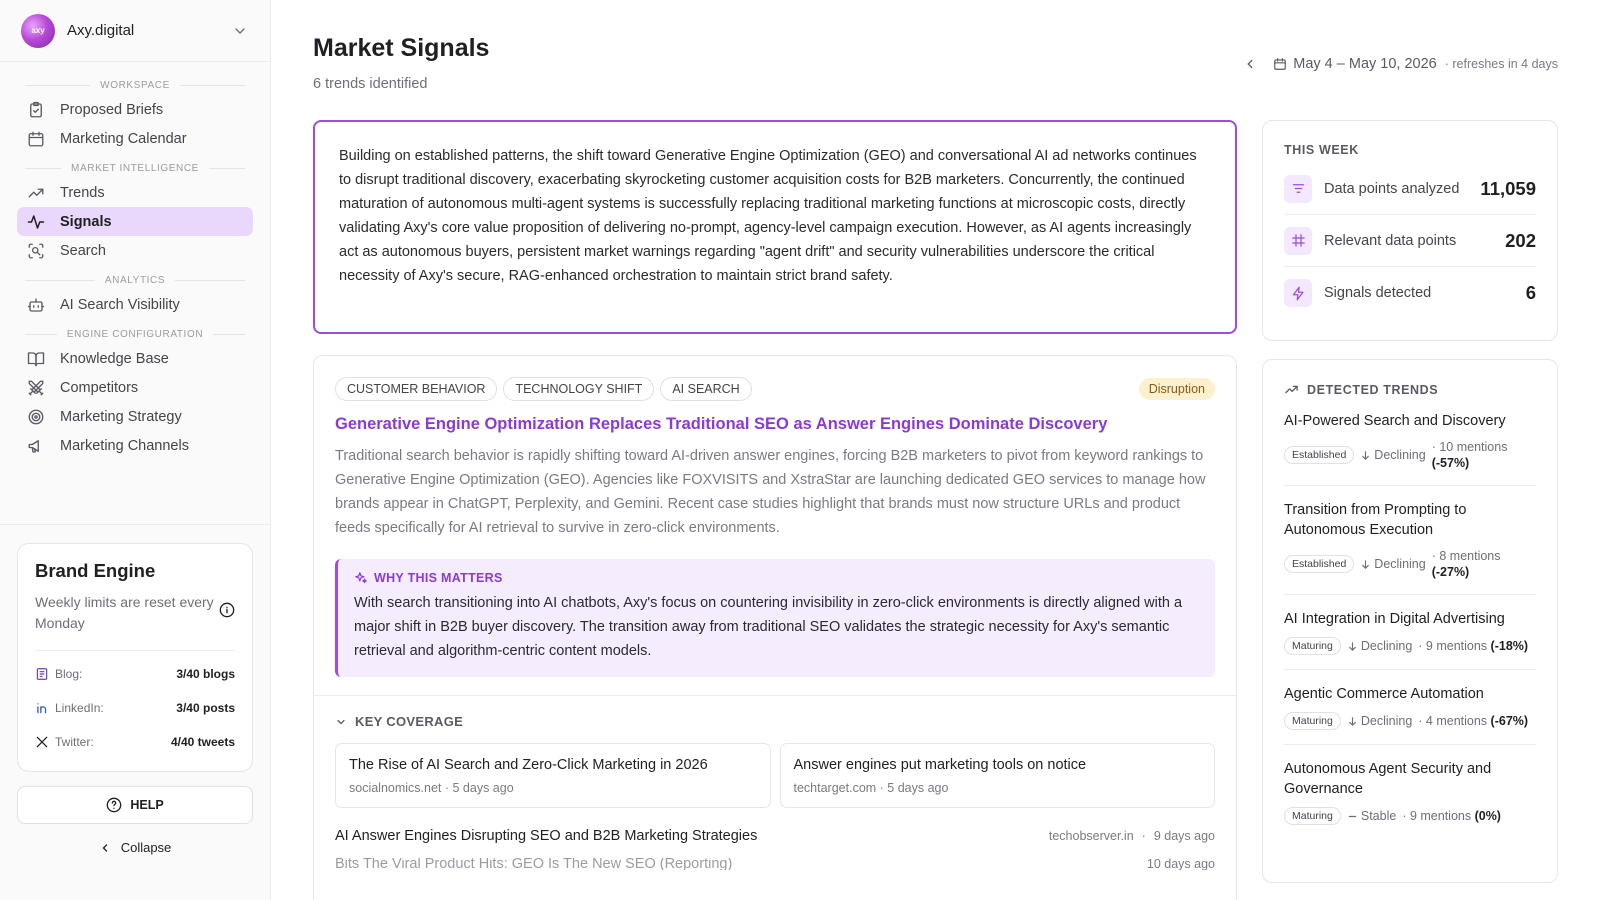 The width and height of the screenshot is (1600, 900). I want to click on help-button: HELP, so click(135, 805).